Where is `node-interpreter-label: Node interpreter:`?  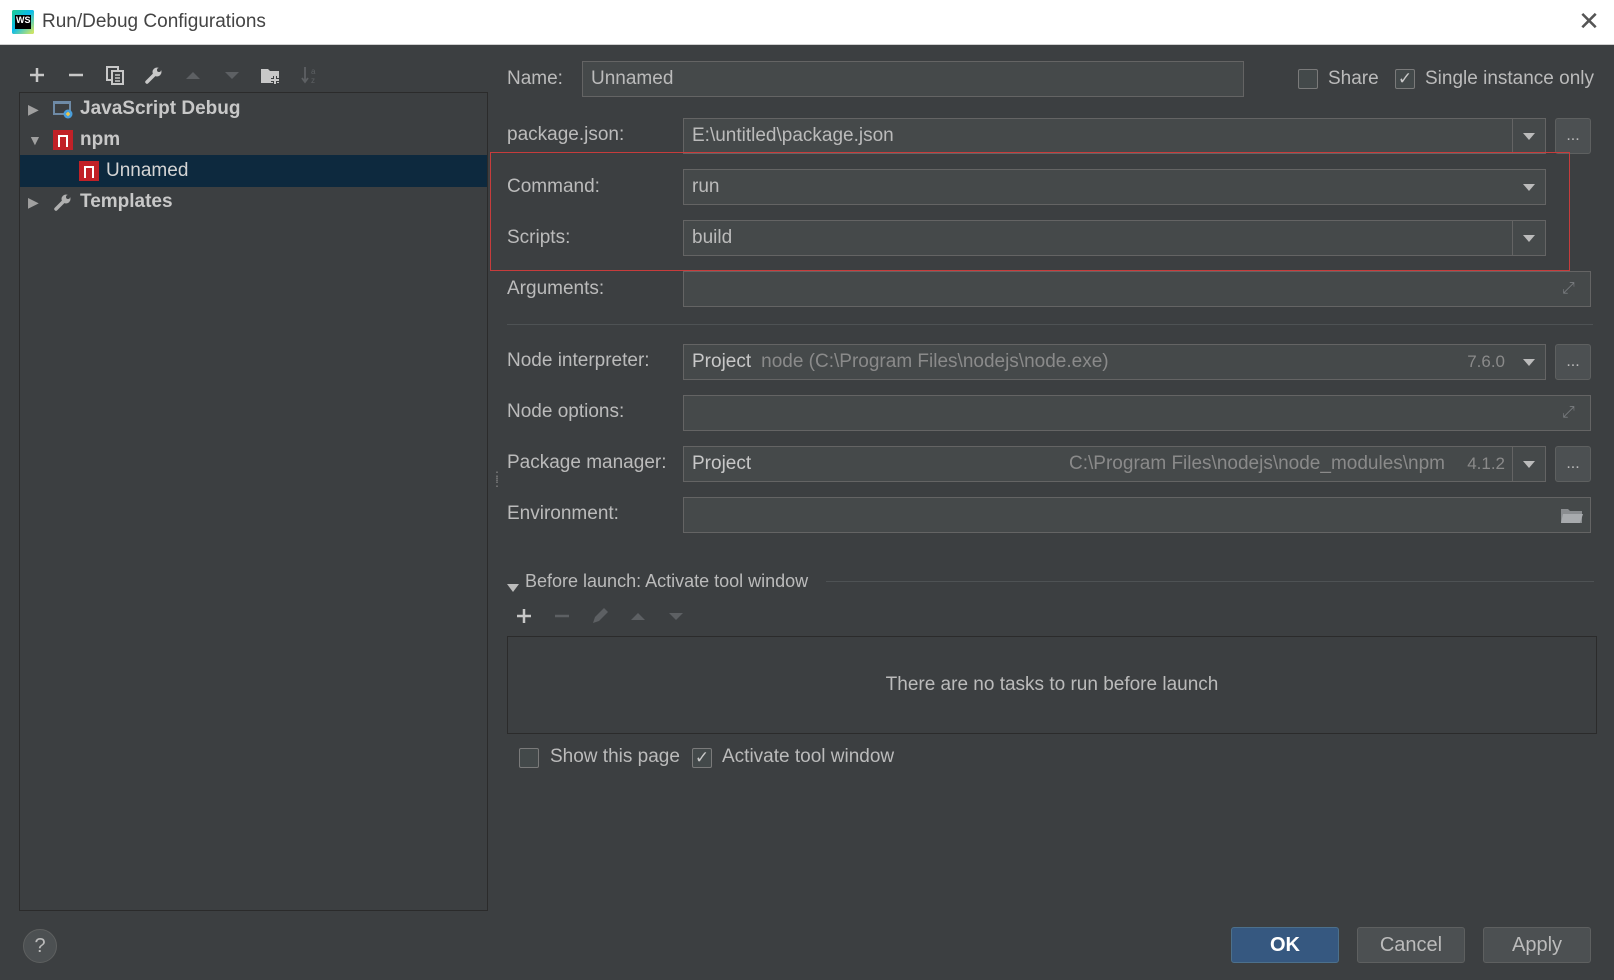
node-interpreter-label: Node interpreter: is located at coordinates (578, 360).